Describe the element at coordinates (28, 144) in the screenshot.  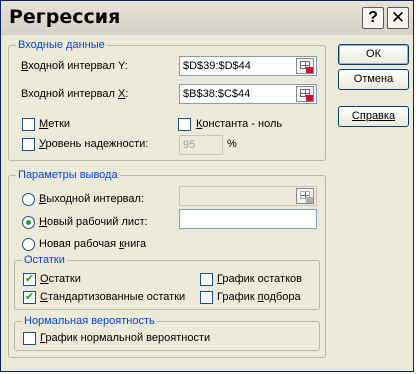
I see `confidence-checkbox` at that location.